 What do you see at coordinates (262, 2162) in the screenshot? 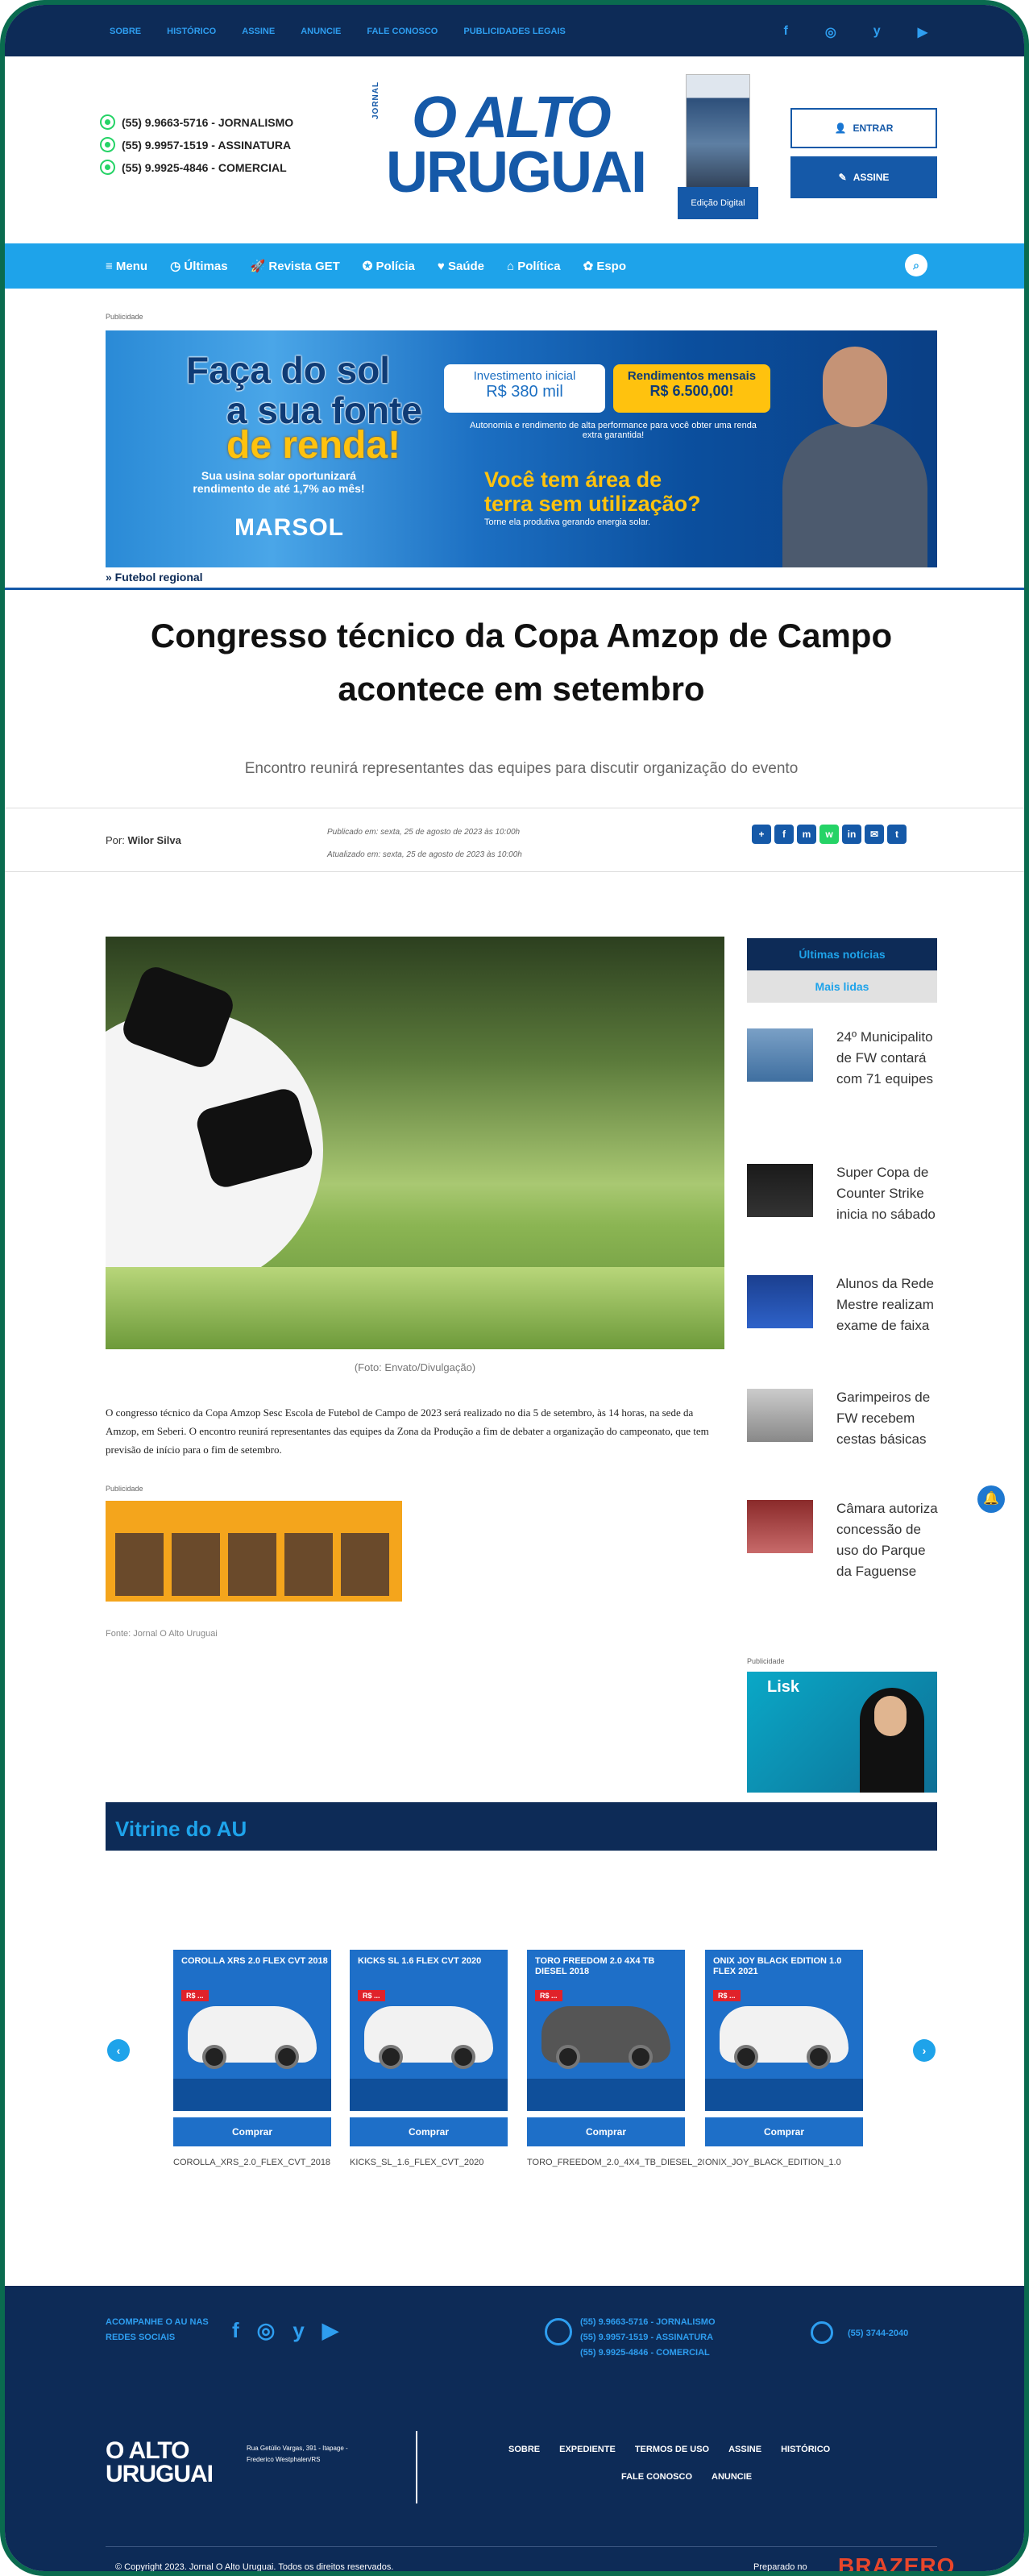
I see `car-name: COROLLA_XRS_2.0_FLEX_CVT_2018` at bounding box center [262, 2162].